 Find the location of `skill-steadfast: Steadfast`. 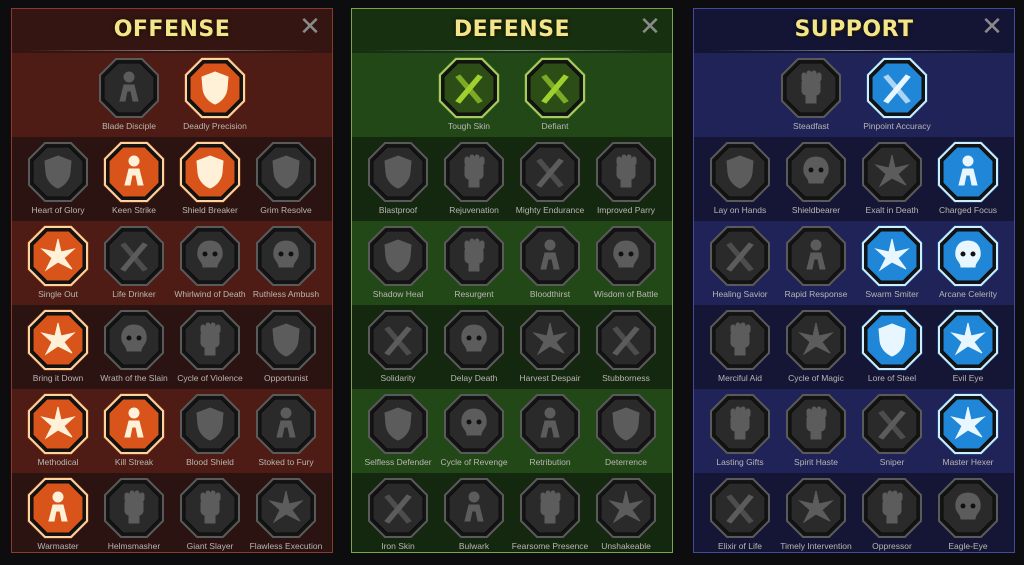

skill-steadfast: Steadfast is located at coordinates (811, 92).